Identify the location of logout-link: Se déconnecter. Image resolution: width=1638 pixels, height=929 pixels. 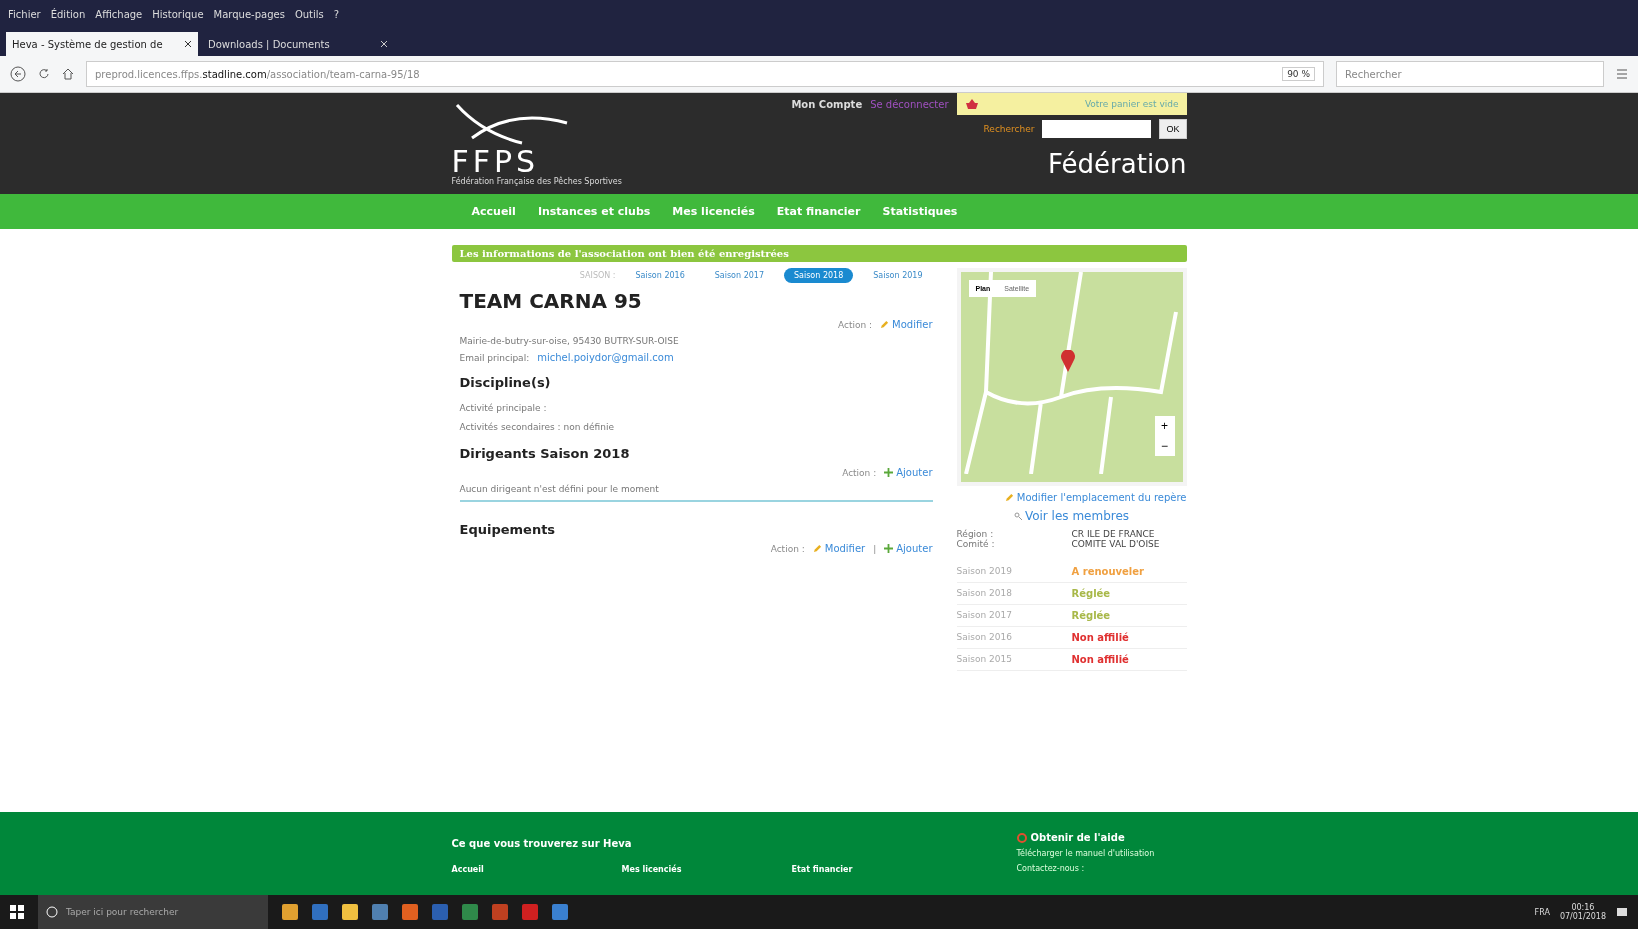
(909, 104).